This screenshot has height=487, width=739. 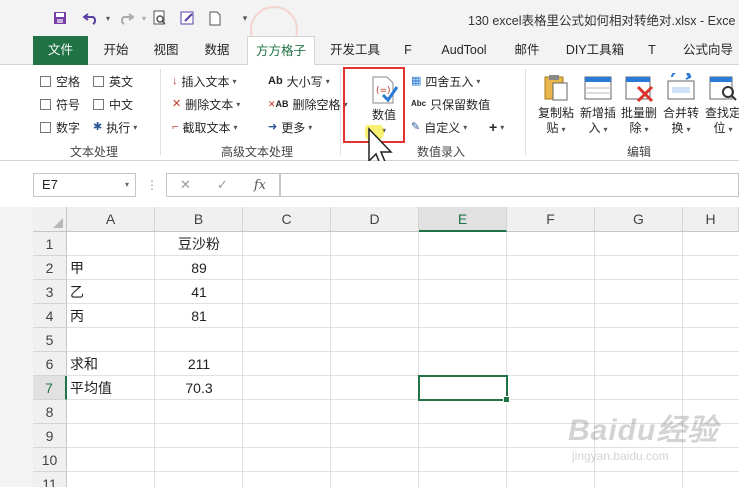 I want to click on print-preview-icon, so click(x=160, y=18).